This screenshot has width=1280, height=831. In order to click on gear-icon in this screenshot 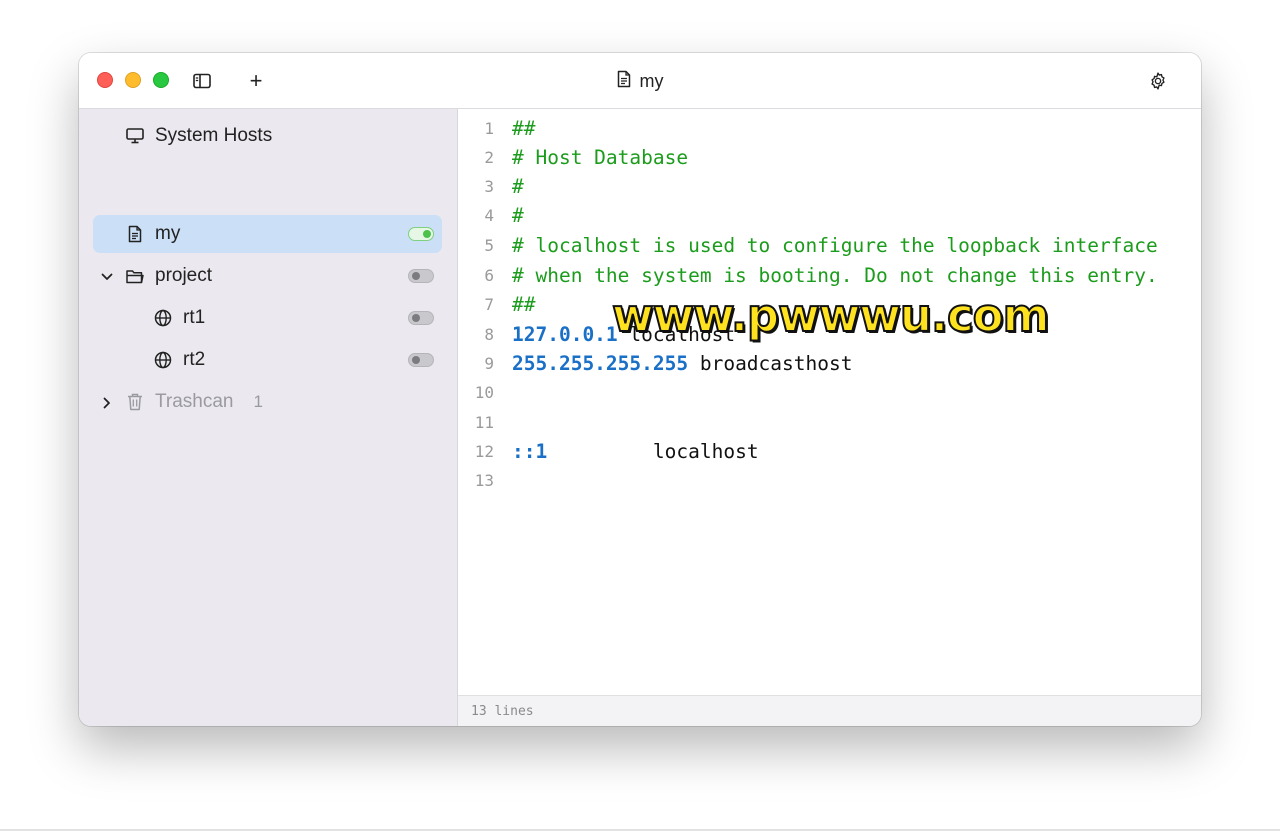, I will do `click(1158, 81)`.